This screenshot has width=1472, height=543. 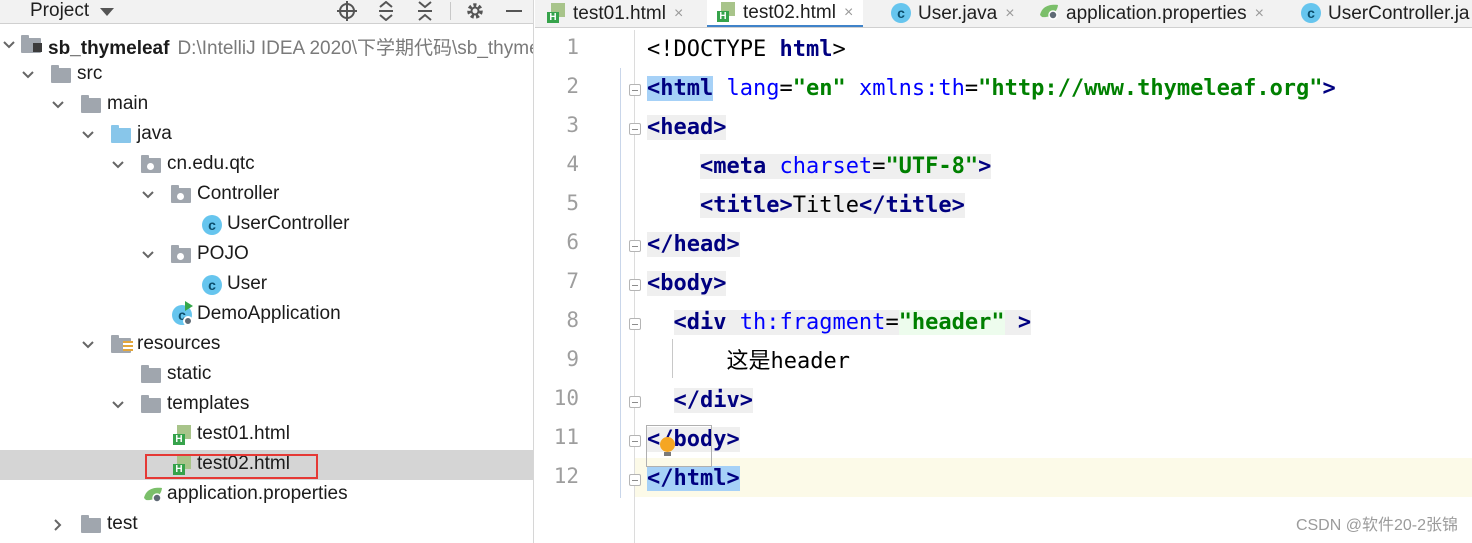 What do you see at coordinates (475, 11) in the screenshot?
I see `gear-icon` at bounding box center [475, 11].